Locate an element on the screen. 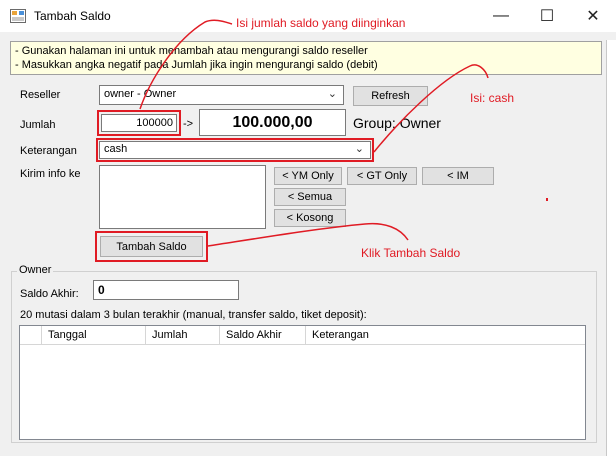  annotation-line-jumlah is located at coordinates (186, 64).